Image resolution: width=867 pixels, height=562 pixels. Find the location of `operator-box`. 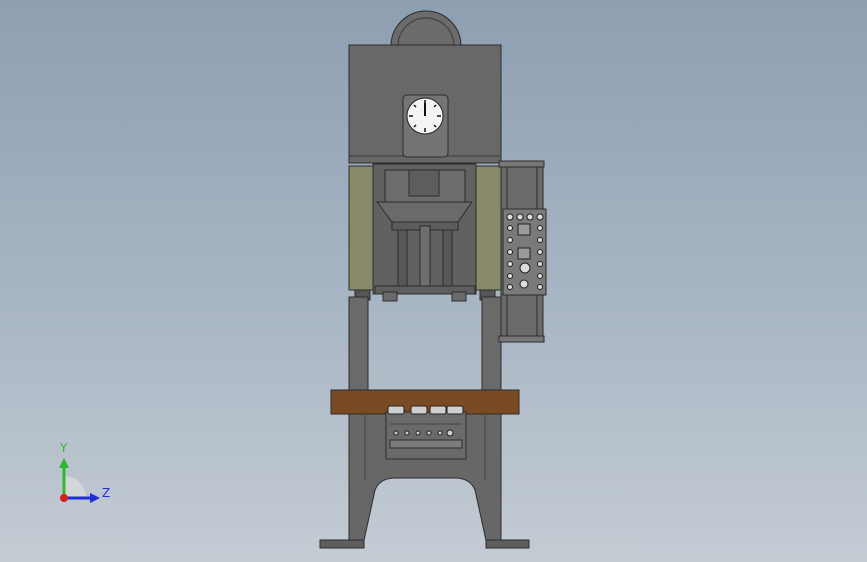

operator-box is located at coordinates (426, 435).